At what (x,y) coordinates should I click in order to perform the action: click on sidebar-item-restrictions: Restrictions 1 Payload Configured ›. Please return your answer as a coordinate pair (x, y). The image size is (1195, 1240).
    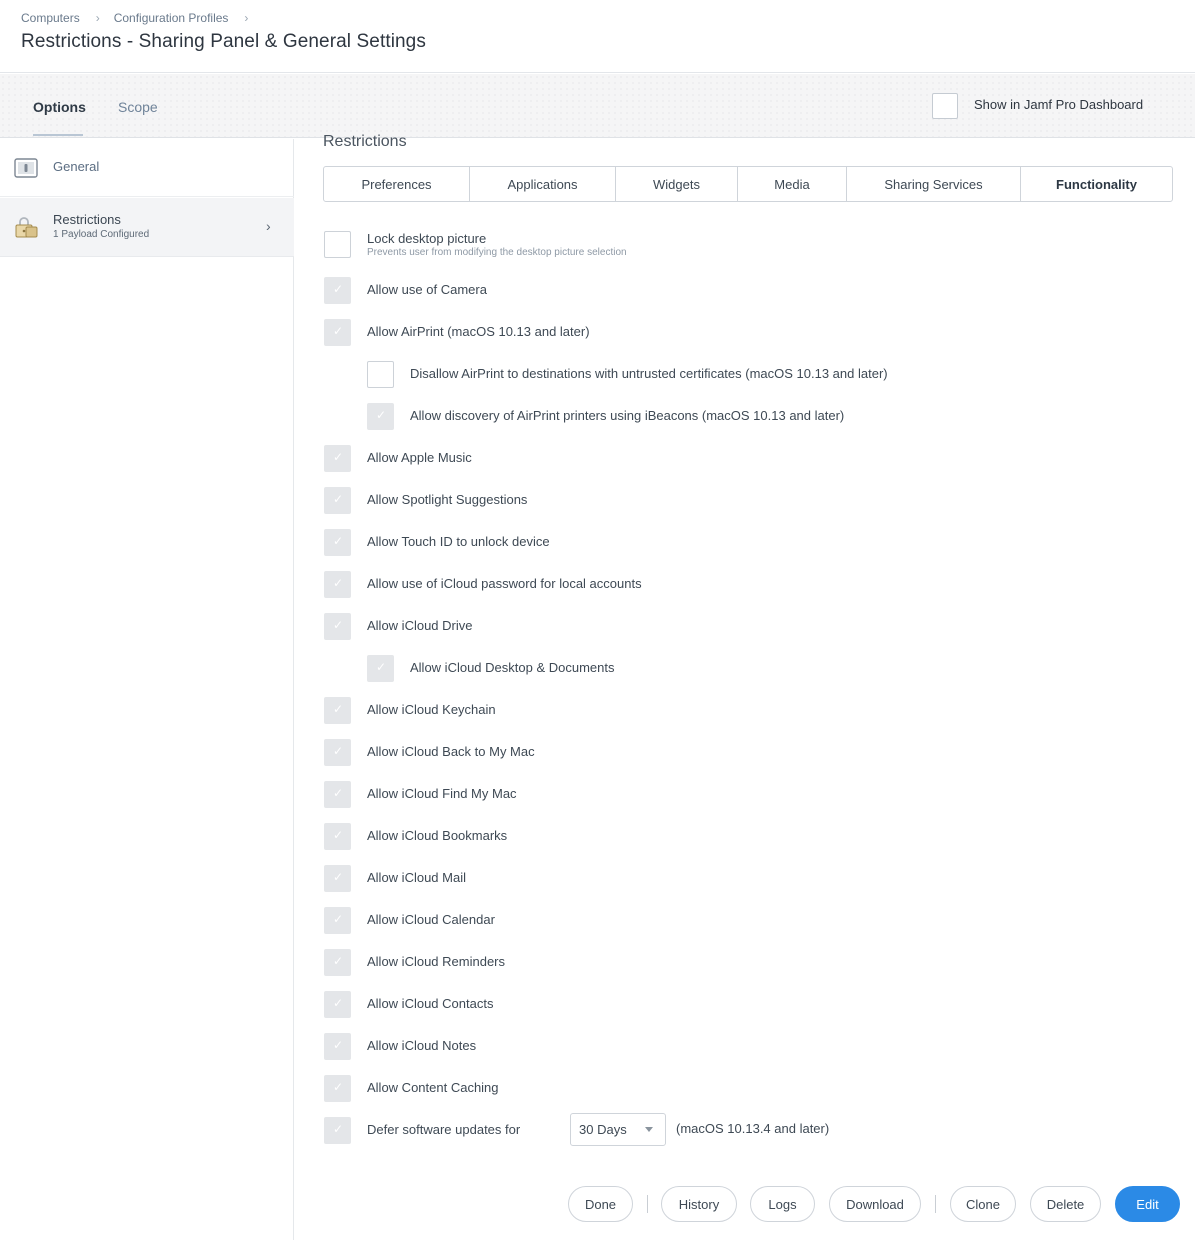
    Looking at the image, I should click on (147, 227).